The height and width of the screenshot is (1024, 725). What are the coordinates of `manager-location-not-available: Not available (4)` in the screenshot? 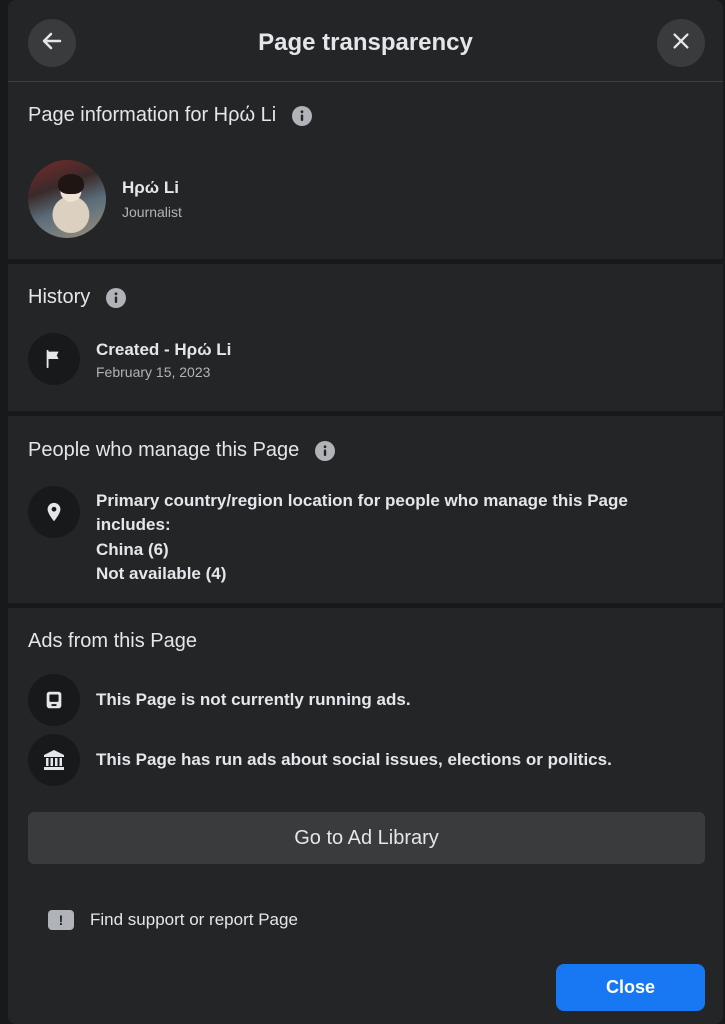 It's located at (161, 573).